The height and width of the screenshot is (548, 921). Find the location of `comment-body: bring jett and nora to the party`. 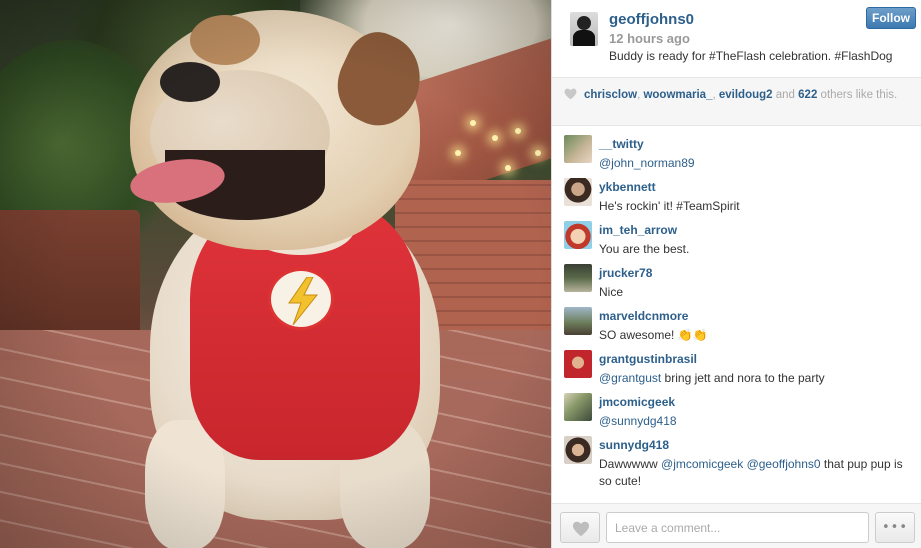

comment-body: bring jett and nora to the party is located at coordinates (743, 378).